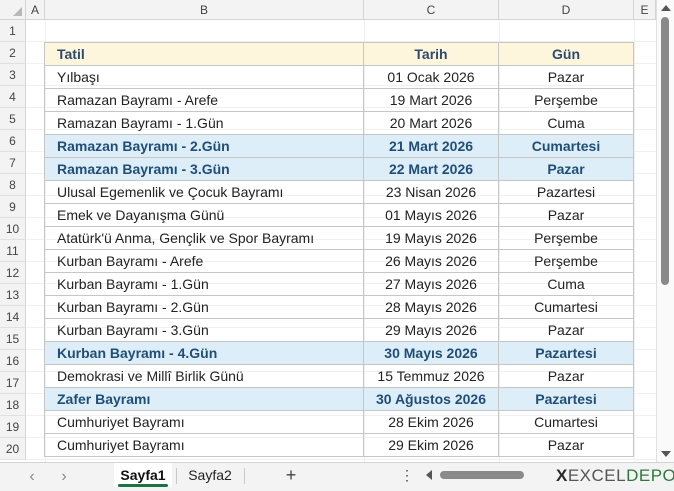 Image resolution: width=674 pixels, height=491 pixels. What do you see at coordinates (13, 75) in the screenshot?
I see `row-header: 3` at bounding box center [13, 75].